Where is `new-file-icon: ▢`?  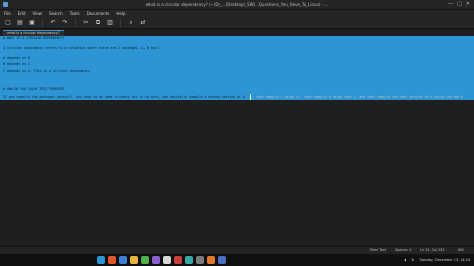
new-file-icon: ▢ is located at coordinates (8, 23).